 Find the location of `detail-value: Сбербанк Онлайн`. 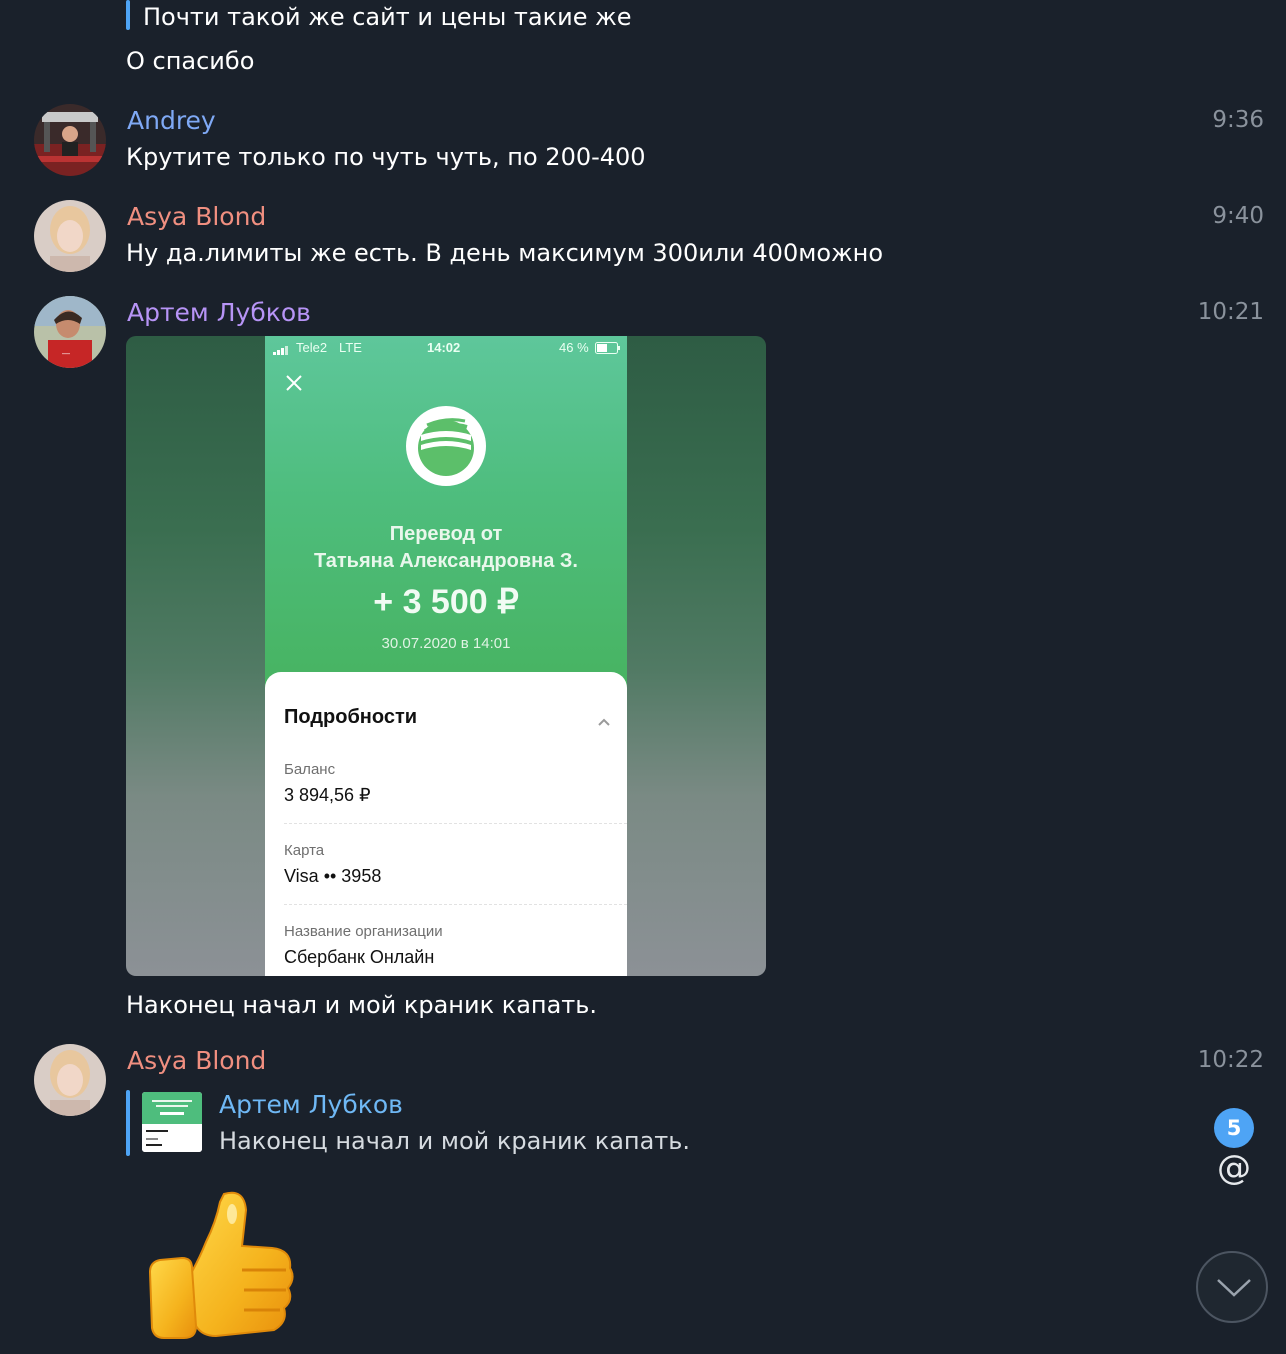

detail-value: Сбербанк Онлайн is located at coordinates (359, 957).